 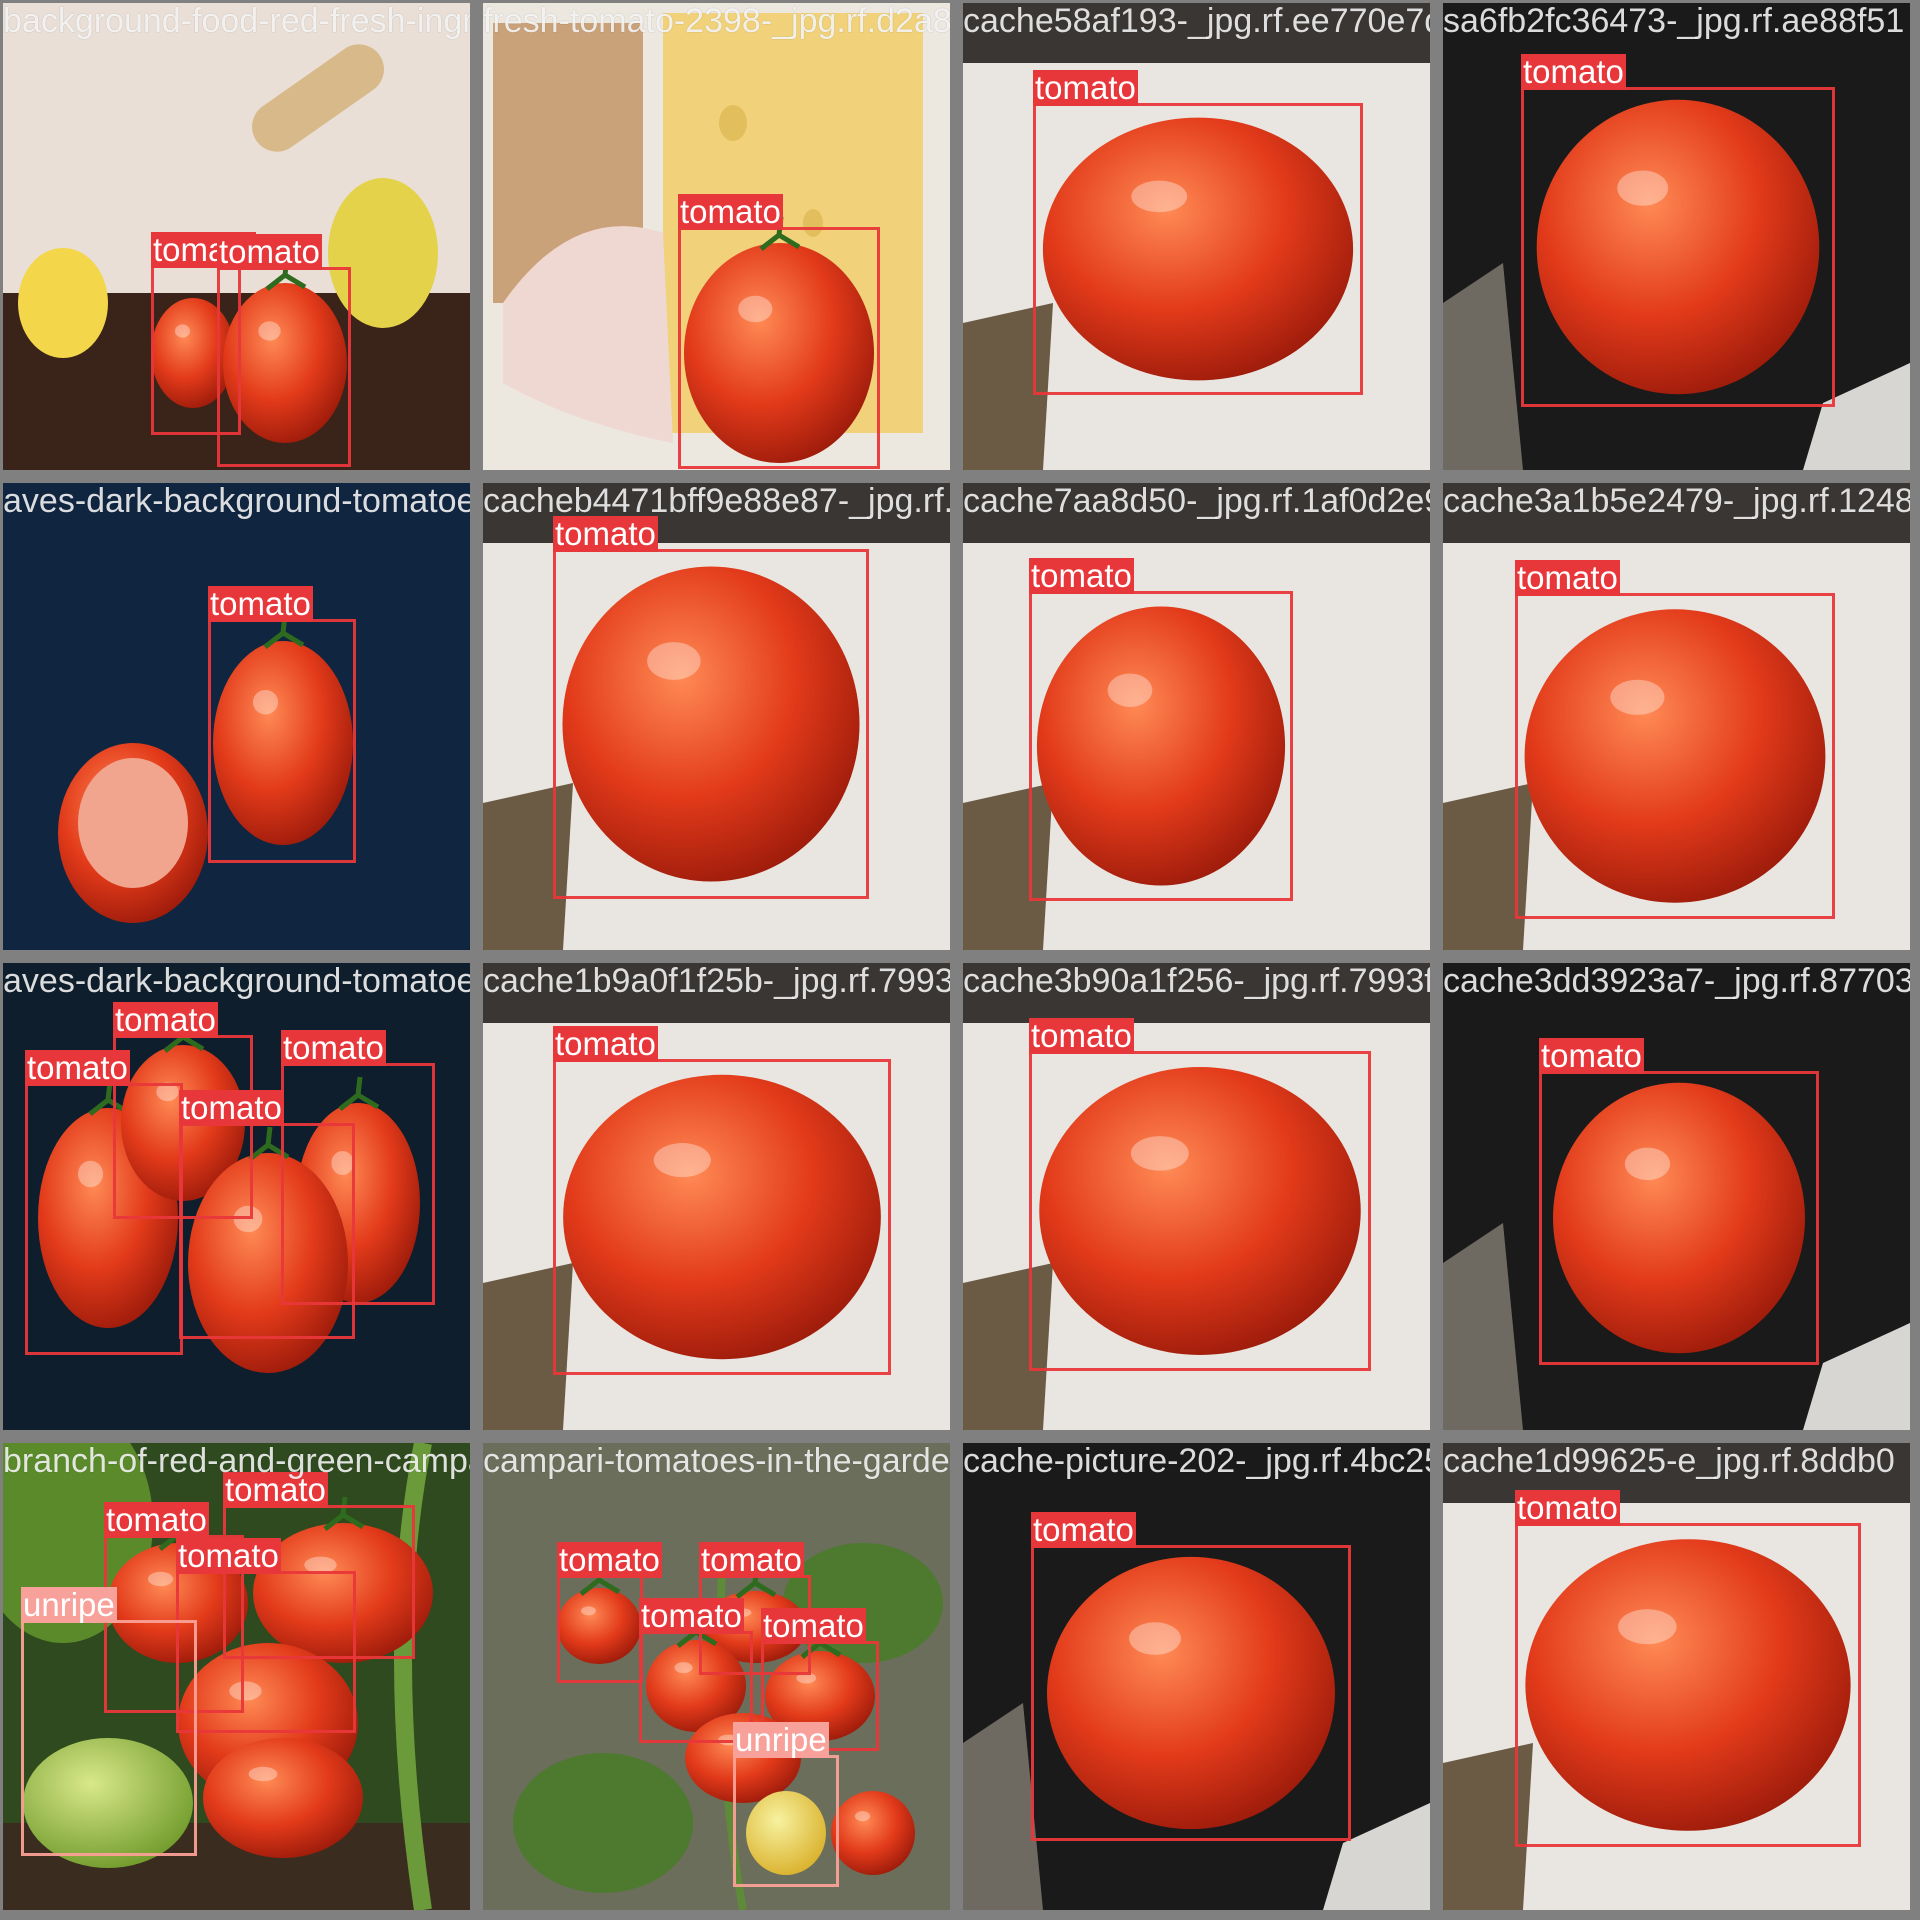 I want to click on image-tile: cache-picture-202-_jpg.rf.4bc2563 tomato, so click(x=1196, y=1676).